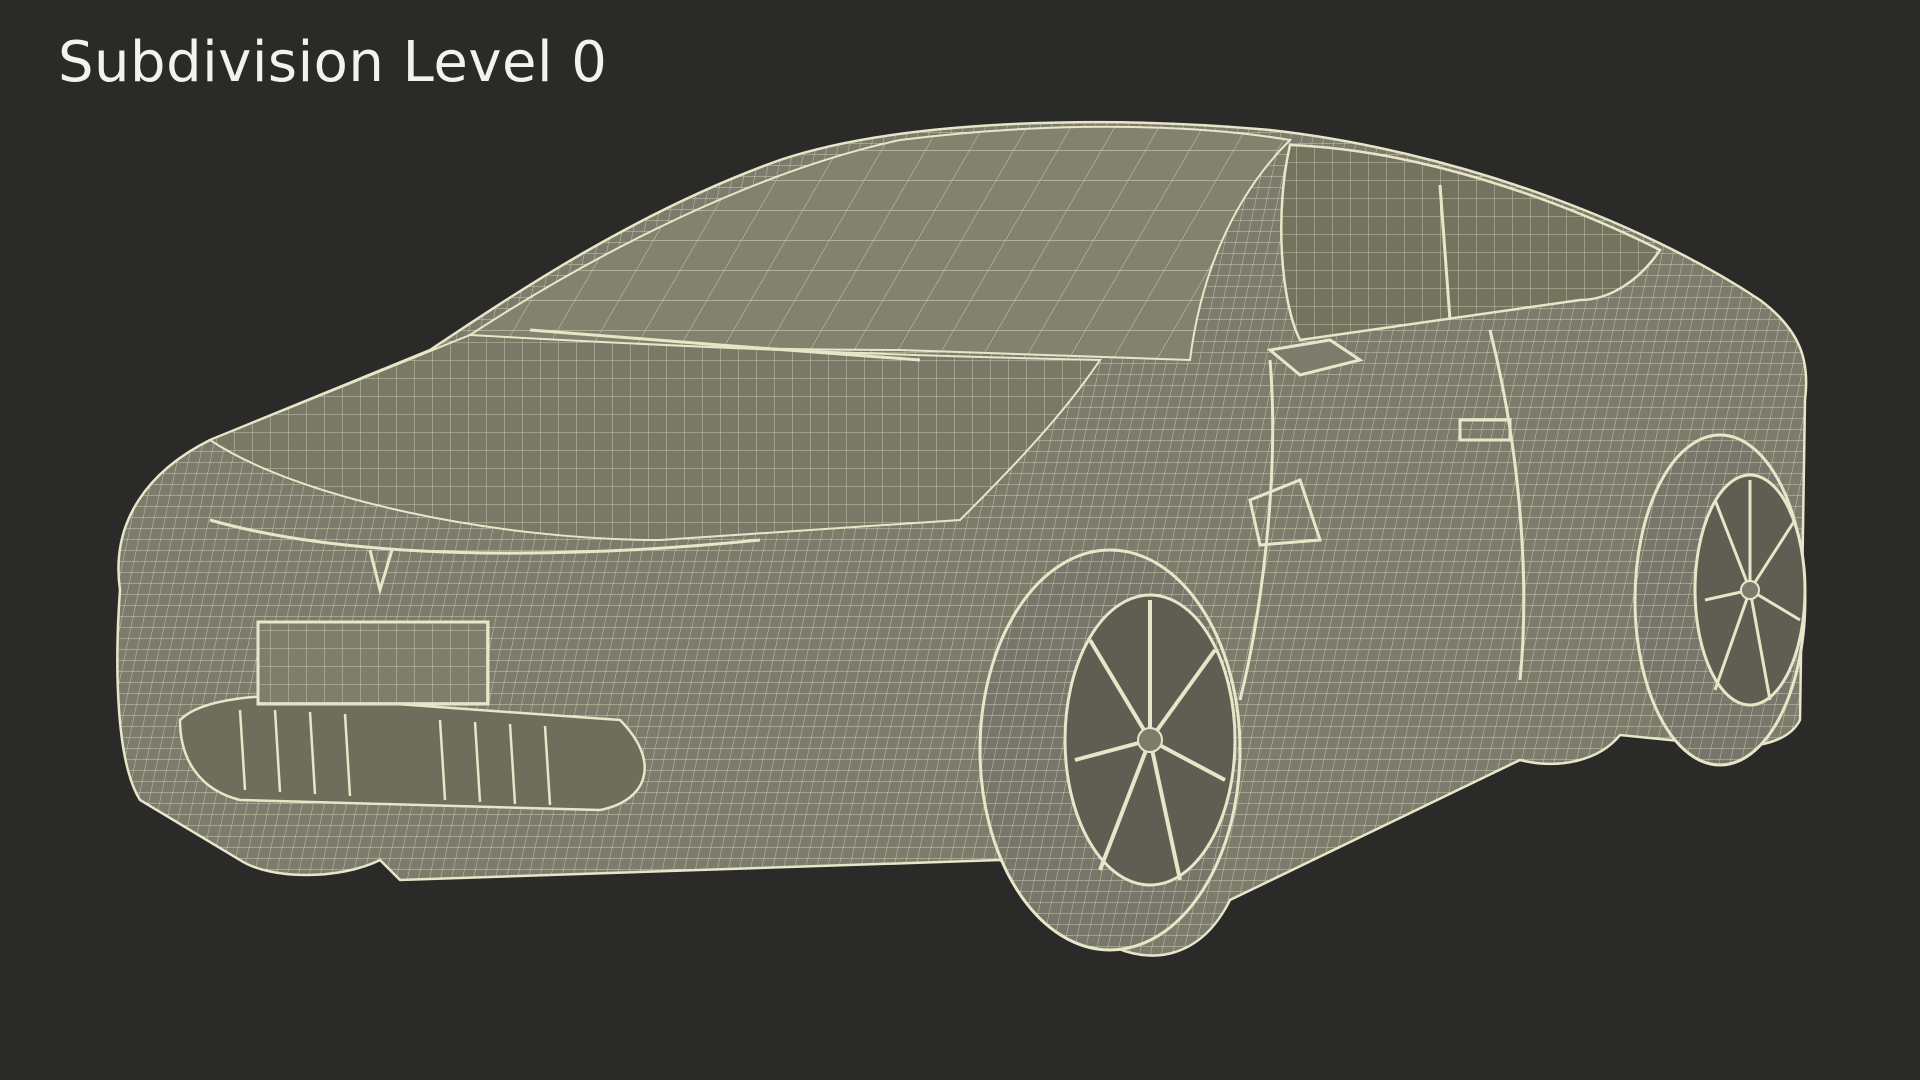  What do you see at coordinates (1720, 600) in the screenshot?
I see `rear-wheel` at bounding box center [1720, 600].